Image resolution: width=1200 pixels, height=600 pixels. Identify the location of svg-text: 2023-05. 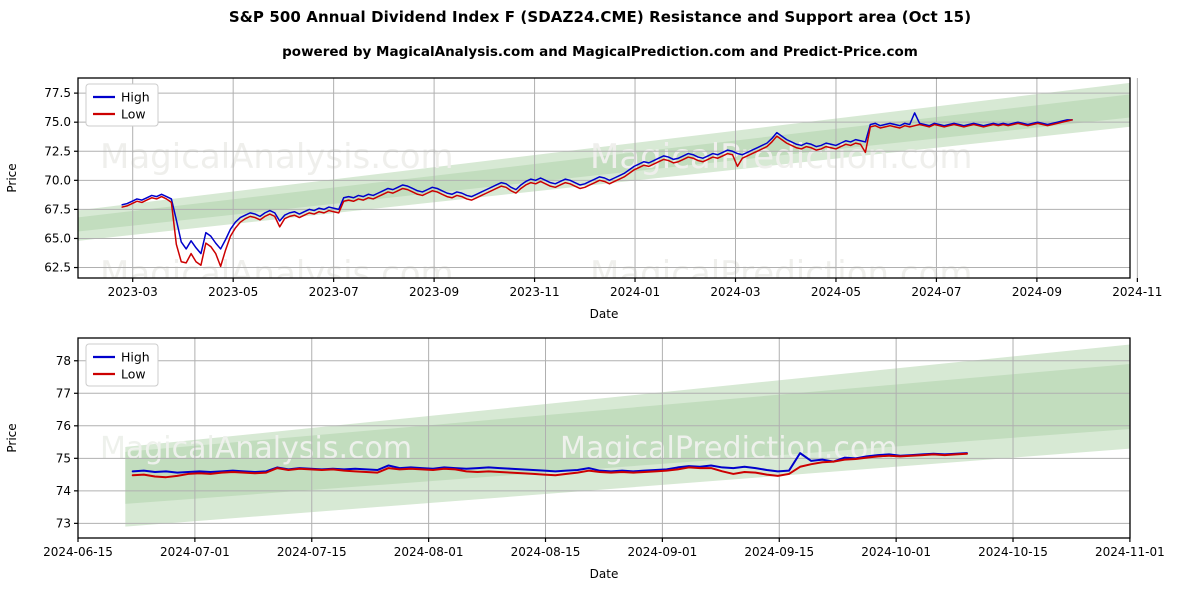
(233, 292).